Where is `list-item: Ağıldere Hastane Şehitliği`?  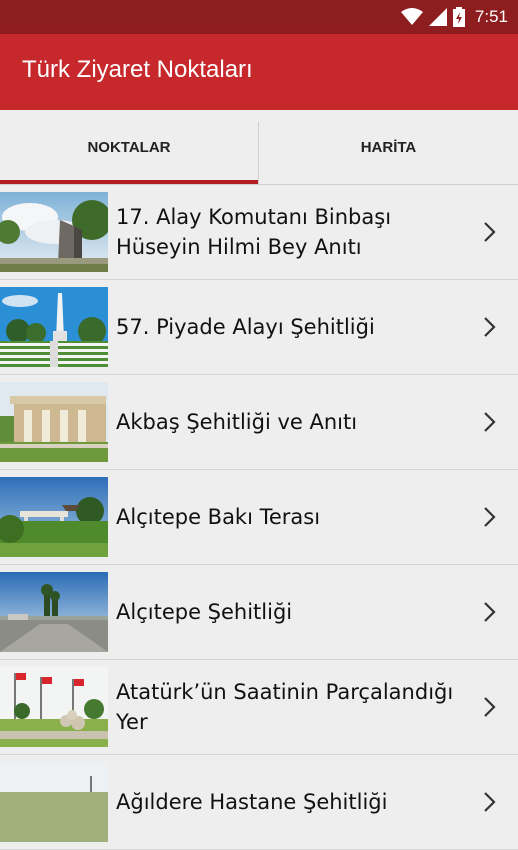 list-item: Ağıldere Hastane Şehitliği is located at coordinates (259, 802).